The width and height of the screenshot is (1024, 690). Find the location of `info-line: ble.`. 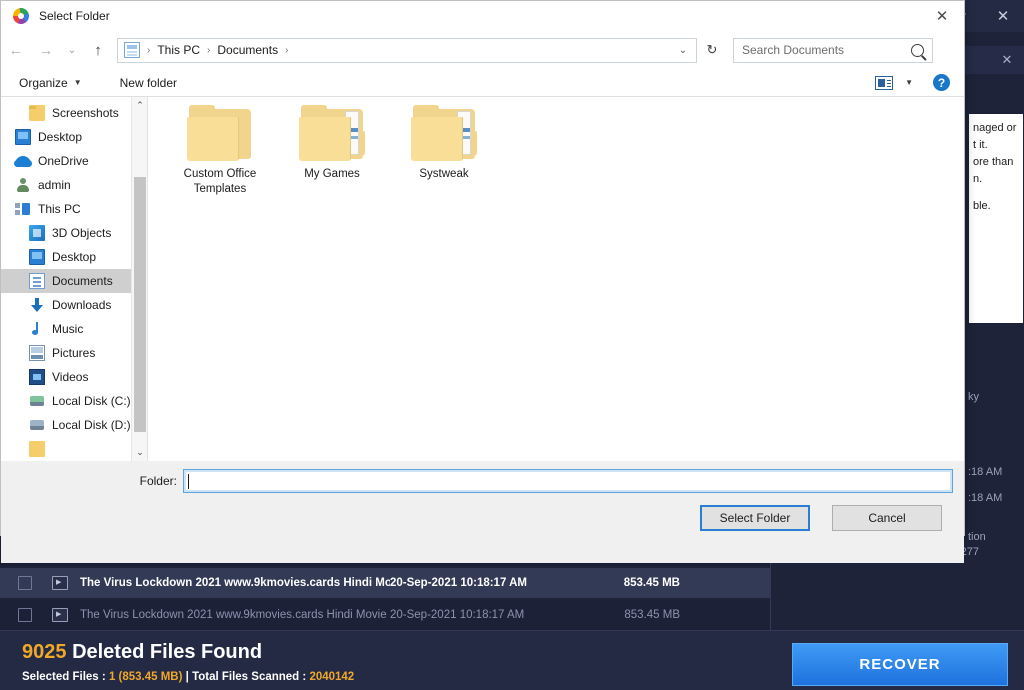

info-line: ble. is located at coordinates (982, 206).